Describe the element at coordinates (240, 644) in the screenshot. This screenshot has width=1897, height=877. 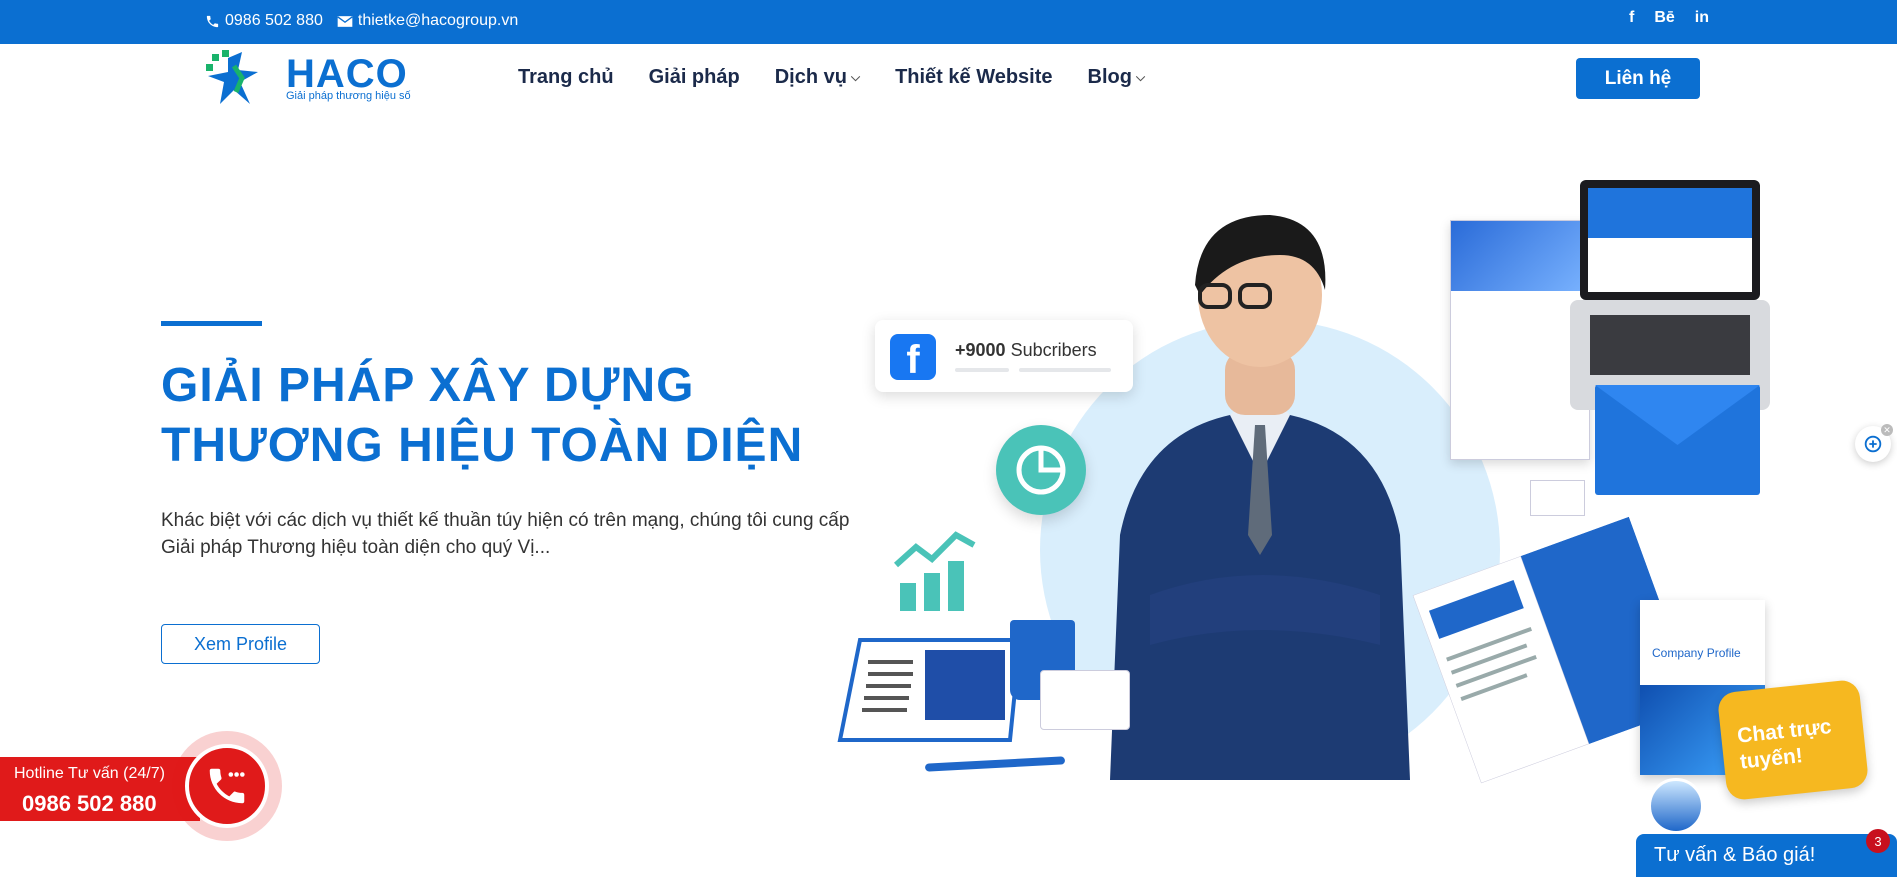
I see `view-profile-button: Xem Profile` at that location.